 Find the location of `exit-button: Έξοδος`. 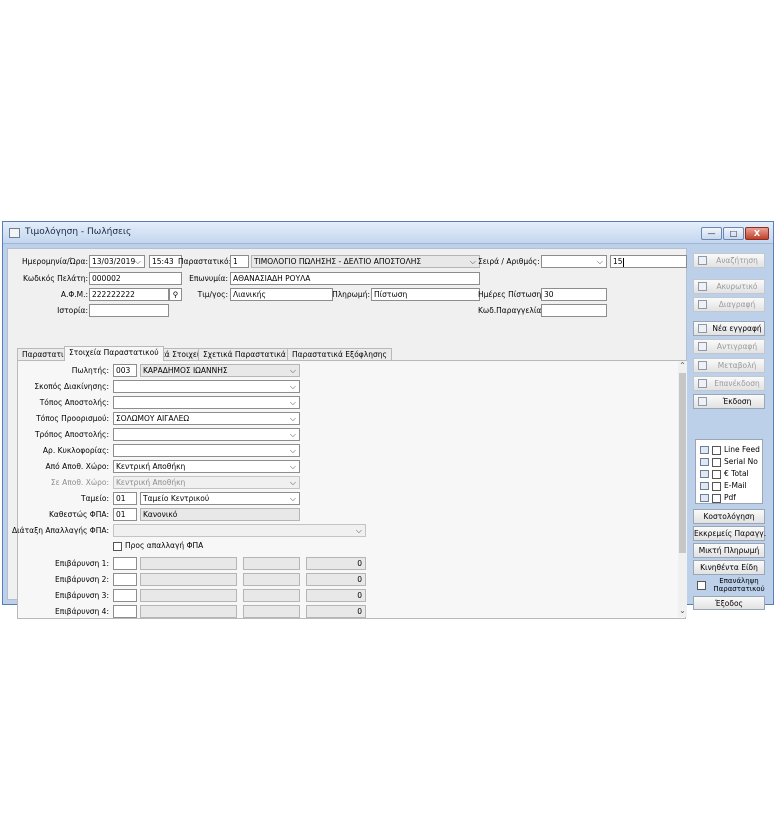

exit-button: Έξοδος is located at coordinates (729, 603).